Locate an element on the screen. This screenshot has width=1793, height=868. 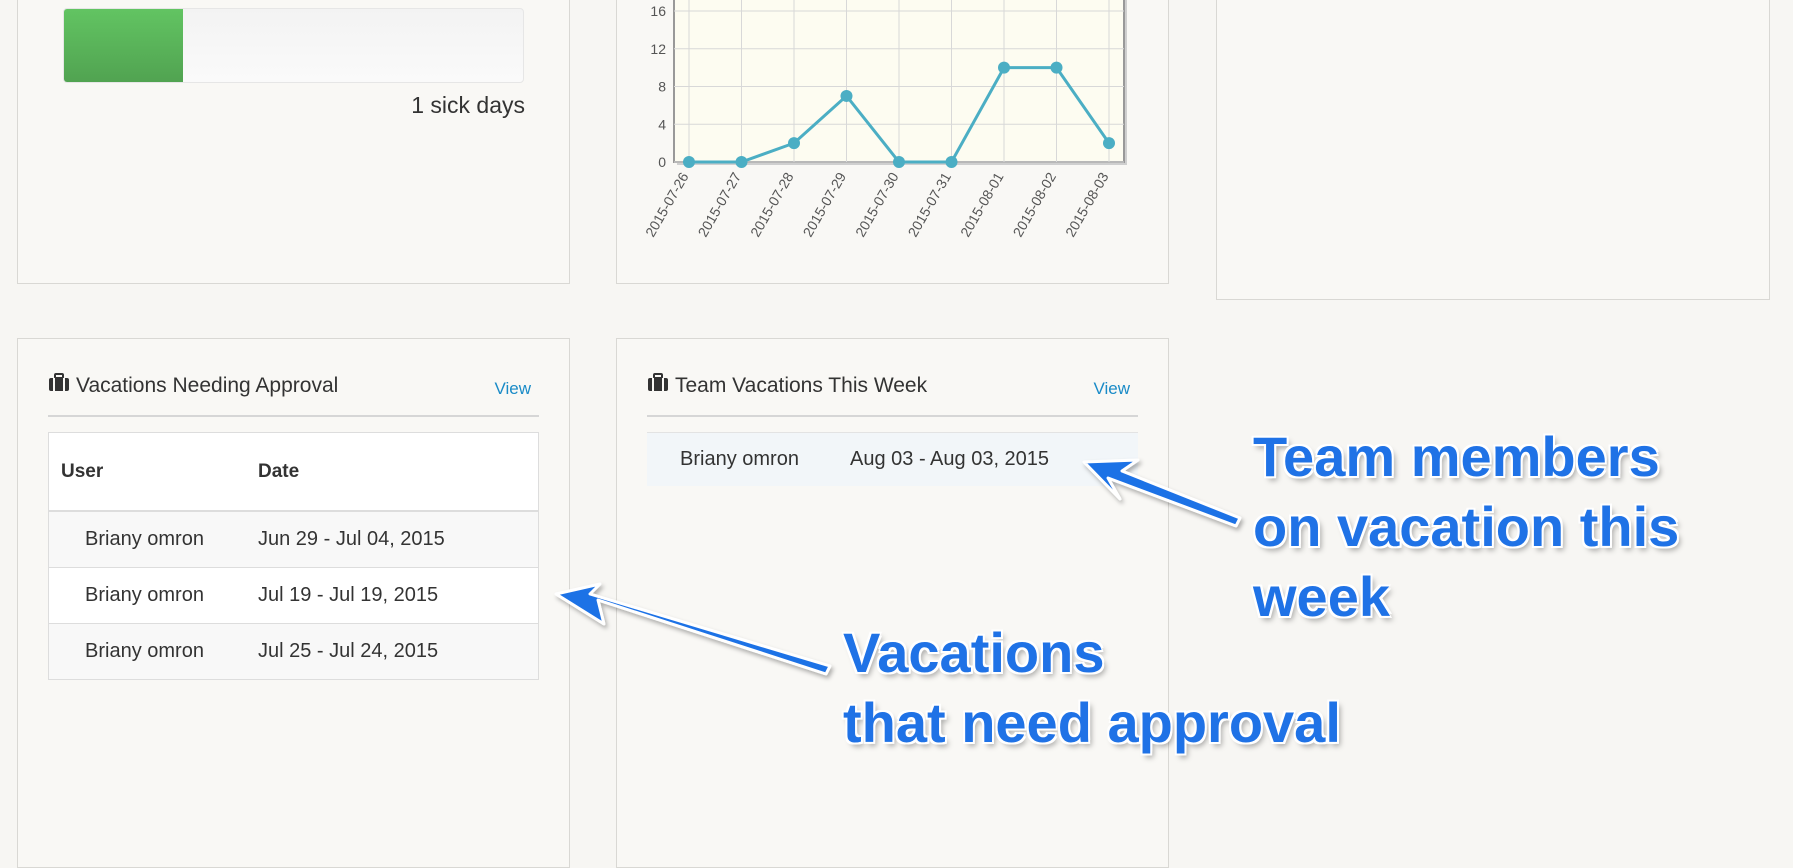
column-header-user: User is located at coordinates (82, 471).